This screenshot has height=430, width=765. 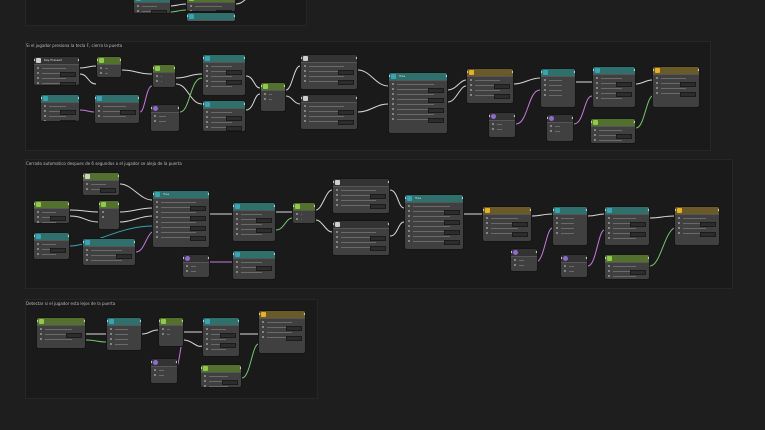 What do you see at coordinates (558, 88) in the screenshot?
I see `graph-node-a16` at bounding box center [558, 88].